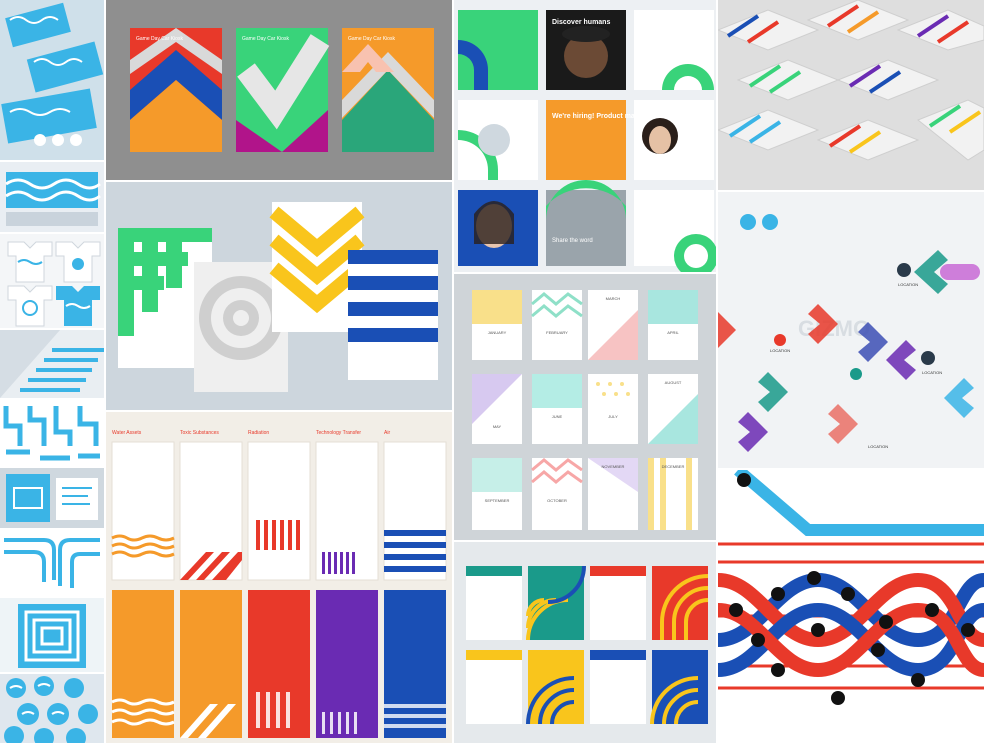 The width and height of the screenshot is (984, 743). What do you see at coordinates (371, 39) in the screenshot?
I see `poster-c-title: Game Day Car Kiosk` at bounding box center [371, 39].